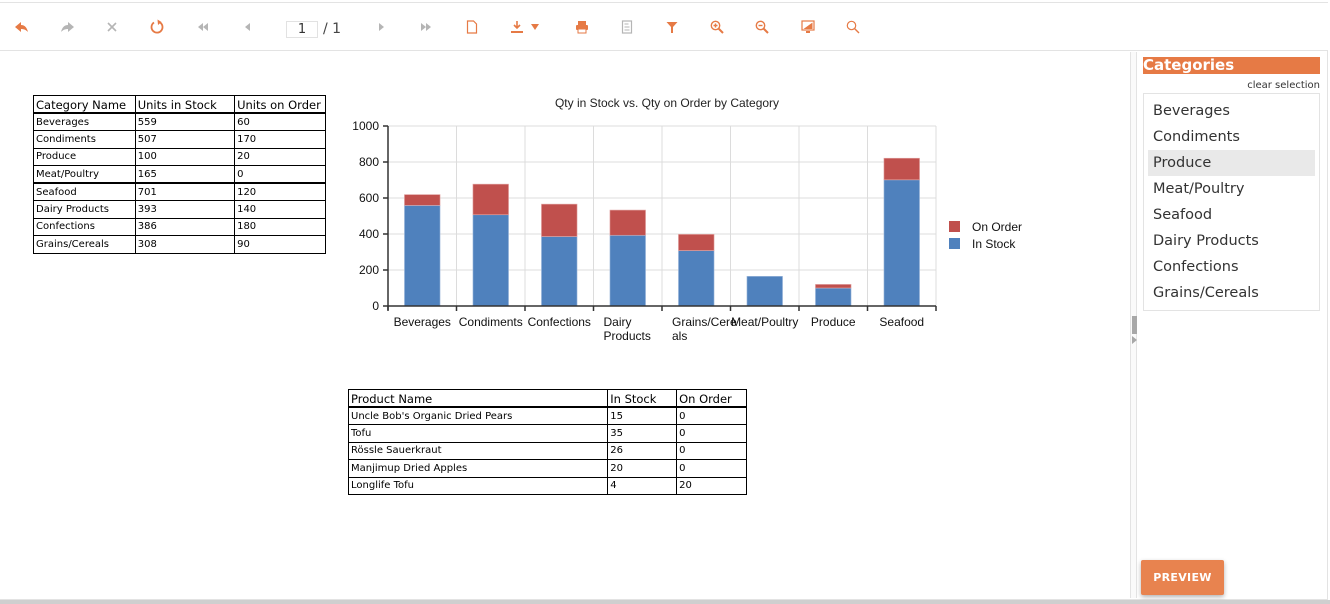 The width and height of the screenshot is (1330, 604). I want to click on table-row: Confections 386 180, so click(179, 226).